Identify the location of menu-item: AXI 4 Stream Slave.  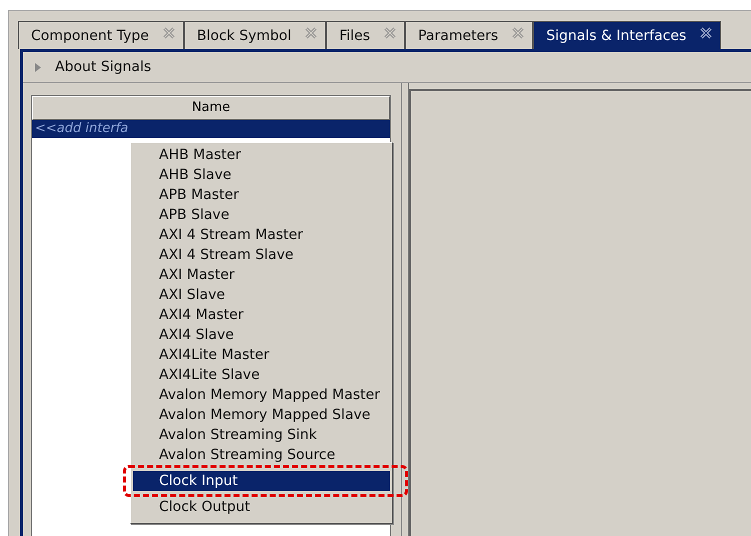
(261, 255).